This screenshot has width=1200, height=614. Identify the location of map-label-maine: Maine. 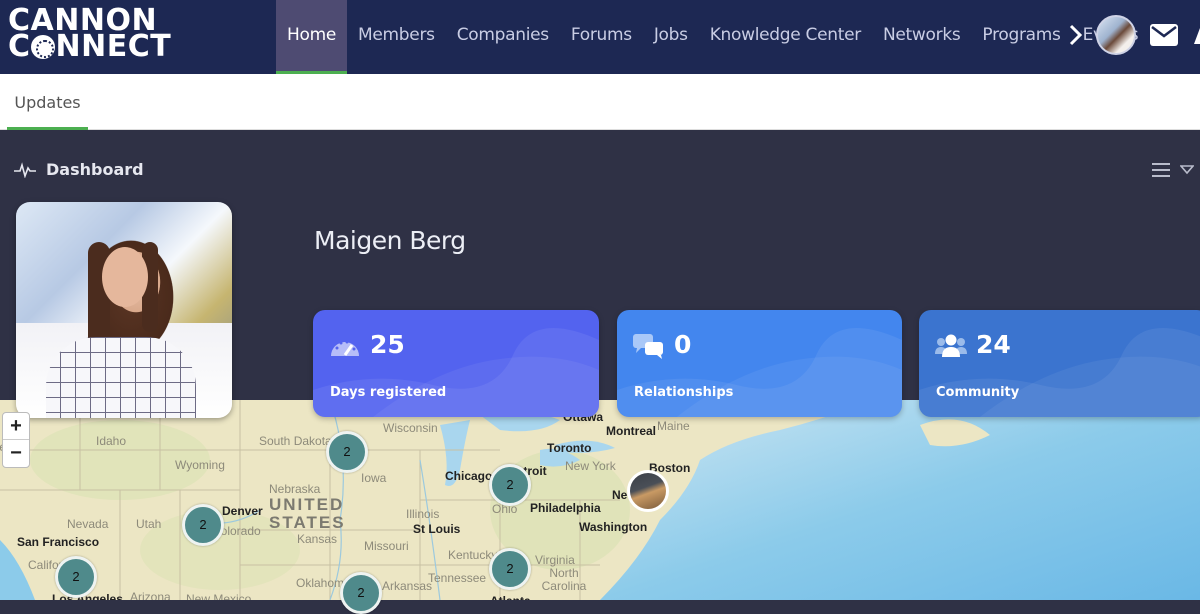
(673, 426).